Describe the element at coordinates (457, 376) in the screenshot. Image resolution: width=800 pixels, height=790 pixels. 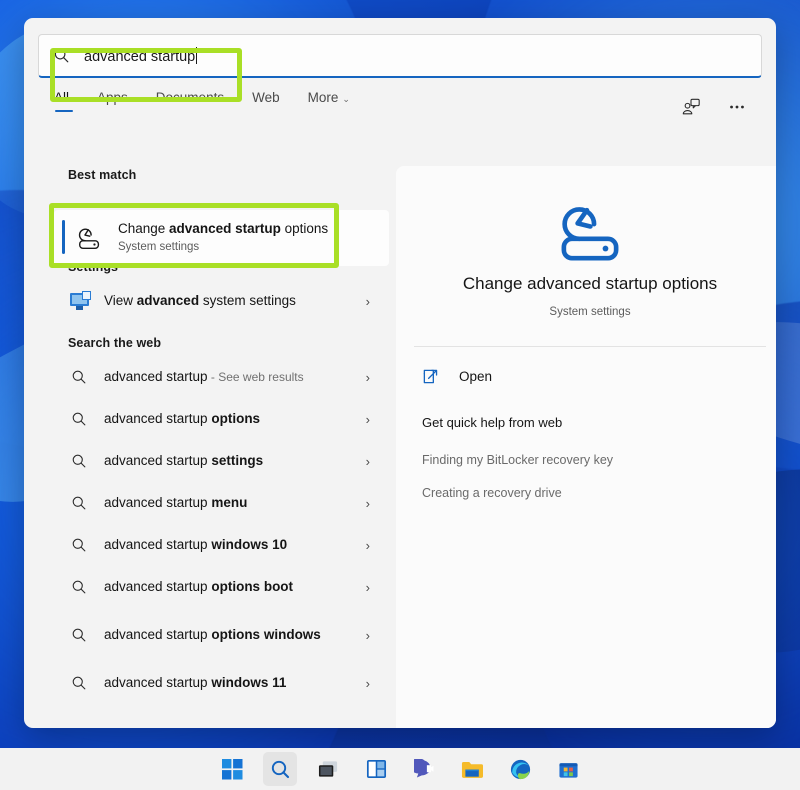
I see `open-action: Open` at that location.